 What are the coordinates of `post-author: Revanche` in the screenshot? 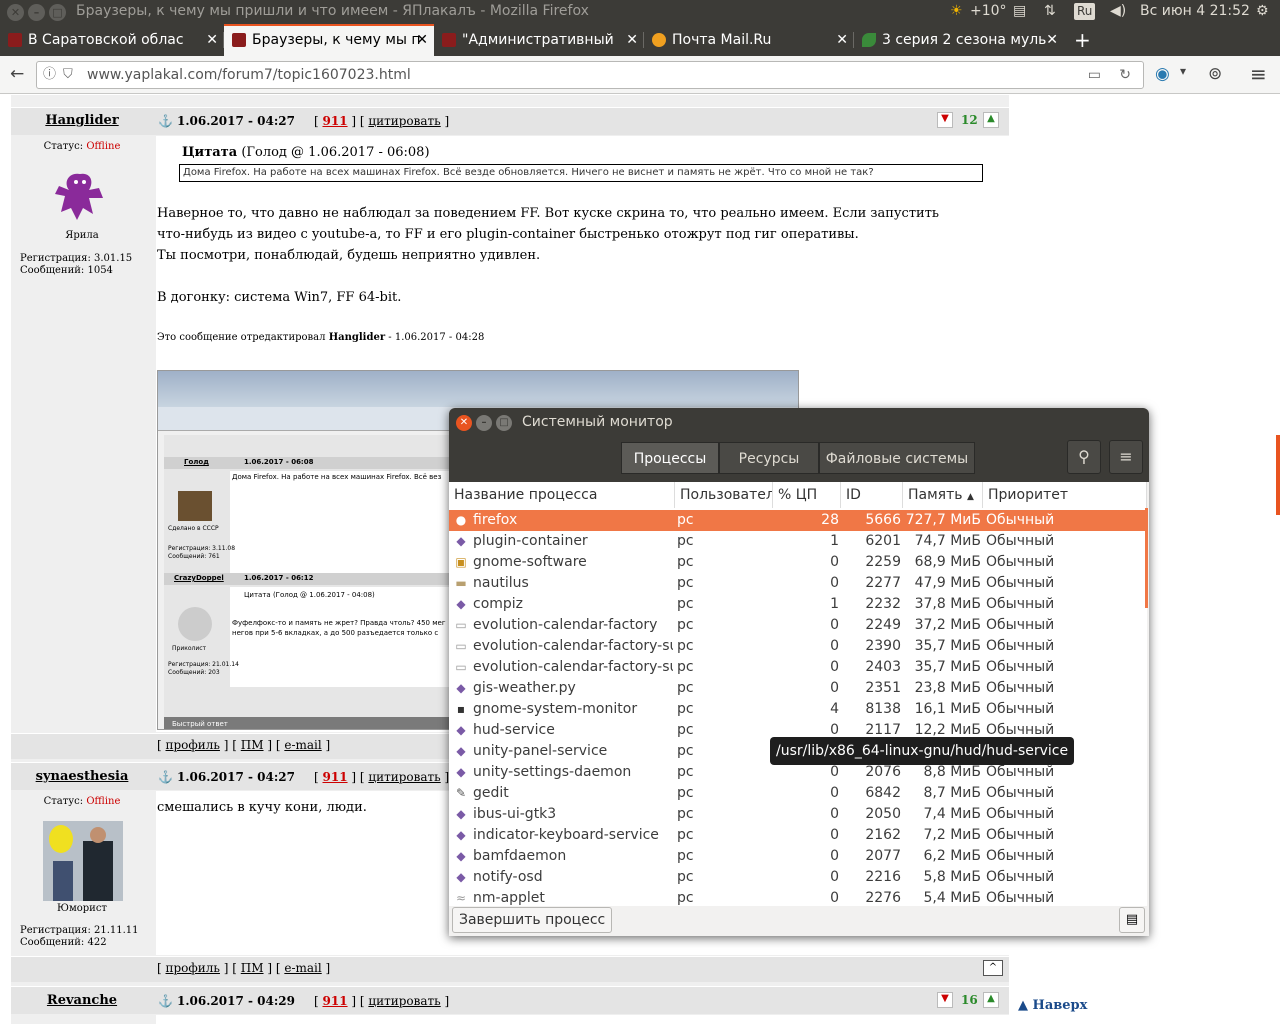 It's located at (82, 1000).